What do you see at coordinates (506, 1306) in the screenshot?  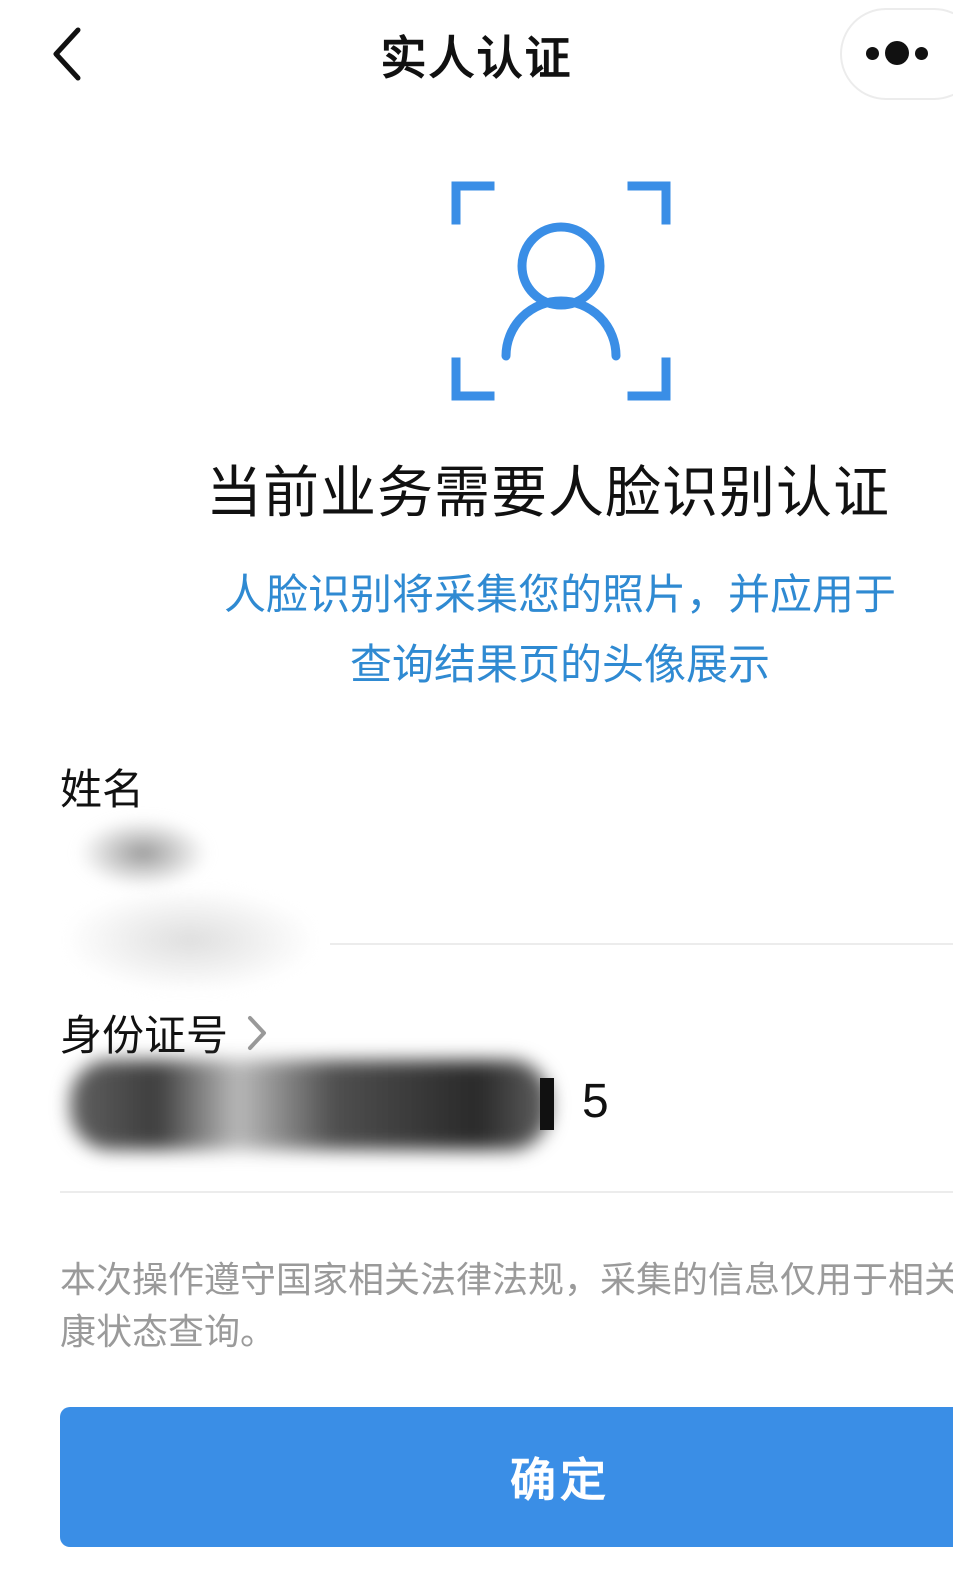 I see `legal-disclaimer: 本次操作遵守国家相关法律法规，采集的信息仅用于相关健康状态查询。` at bounding box center [506, 1306].